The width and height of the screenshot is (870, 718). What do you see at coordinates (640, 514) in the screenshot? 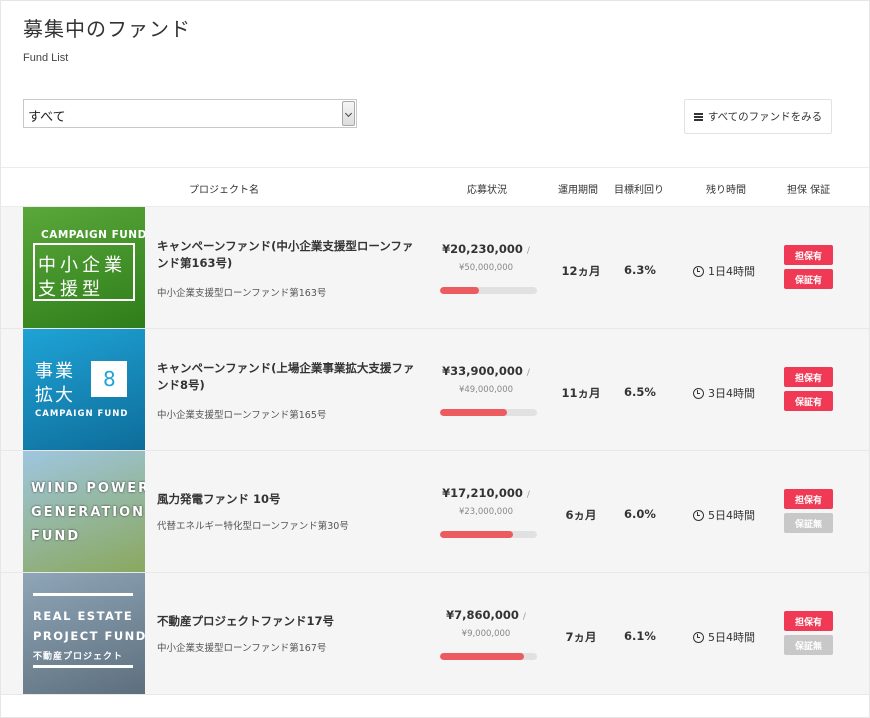
I see `target-yield: 6.0%` at bounding box center [640, 514].